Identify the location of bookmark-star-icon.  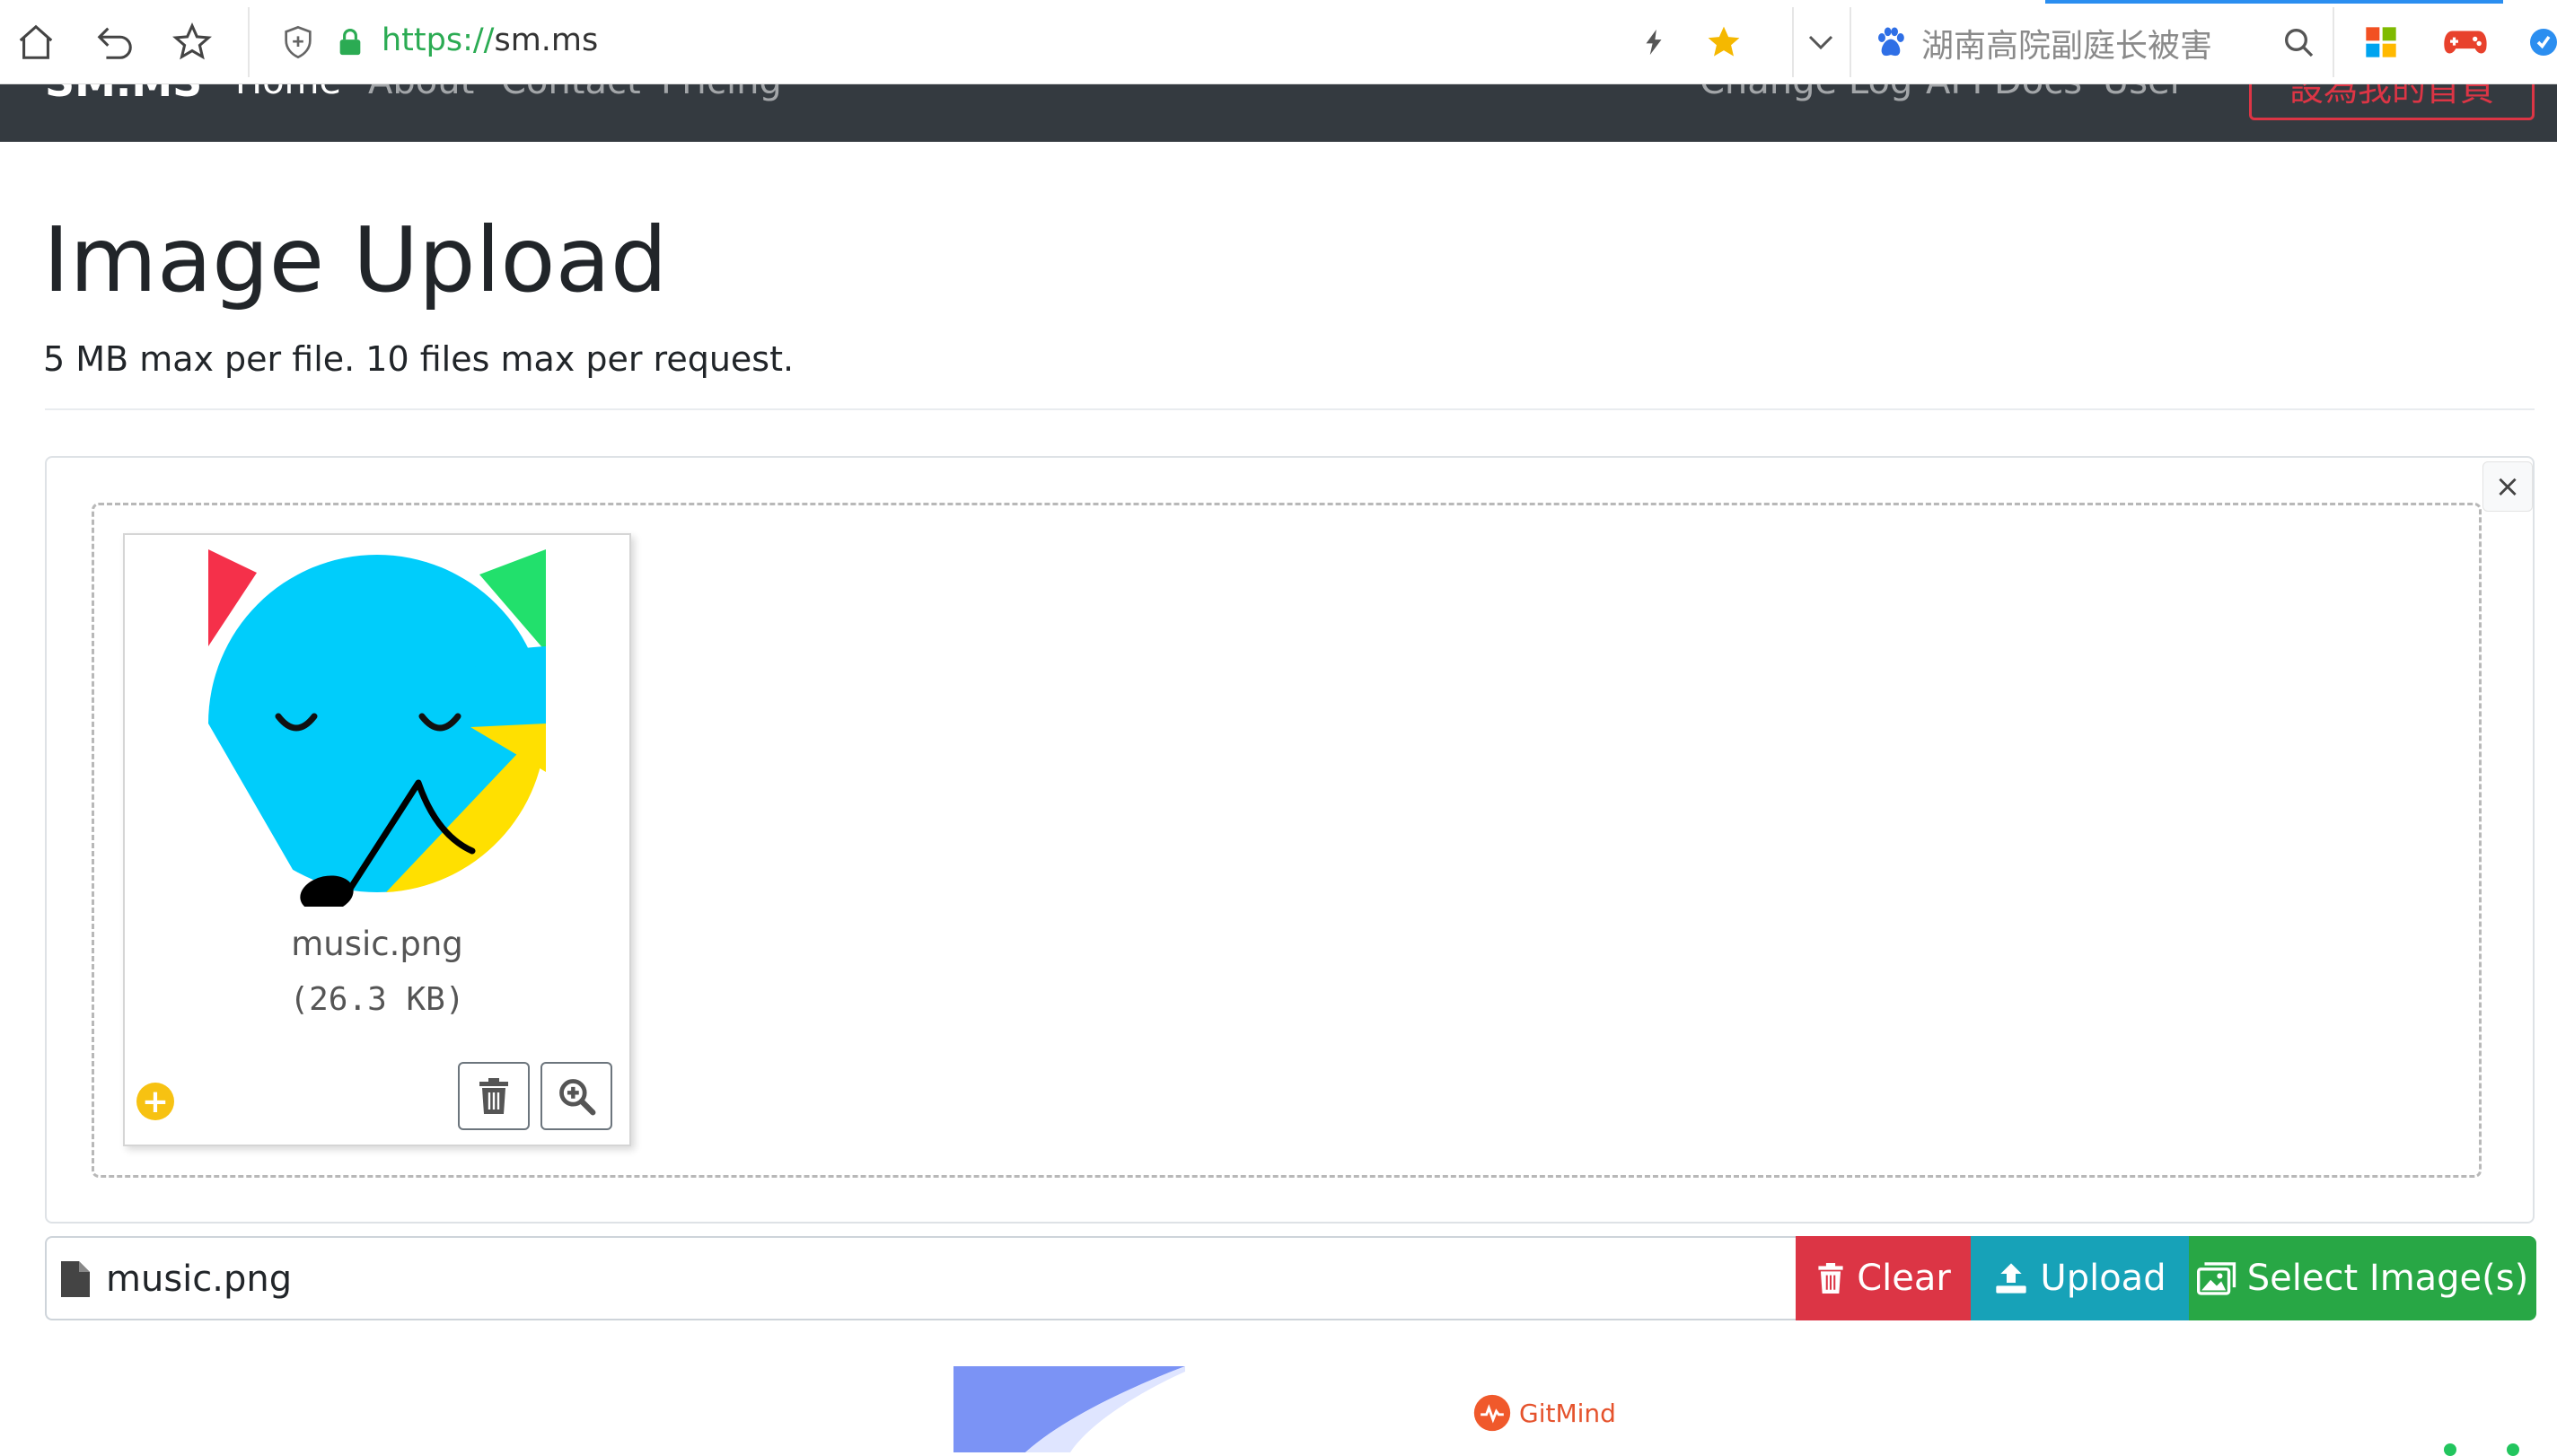
(192, 43).